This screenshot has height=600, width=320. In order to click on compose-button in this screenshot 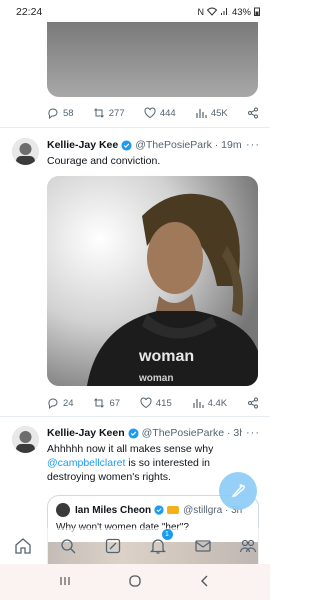, I will do `click(238, 491)`.